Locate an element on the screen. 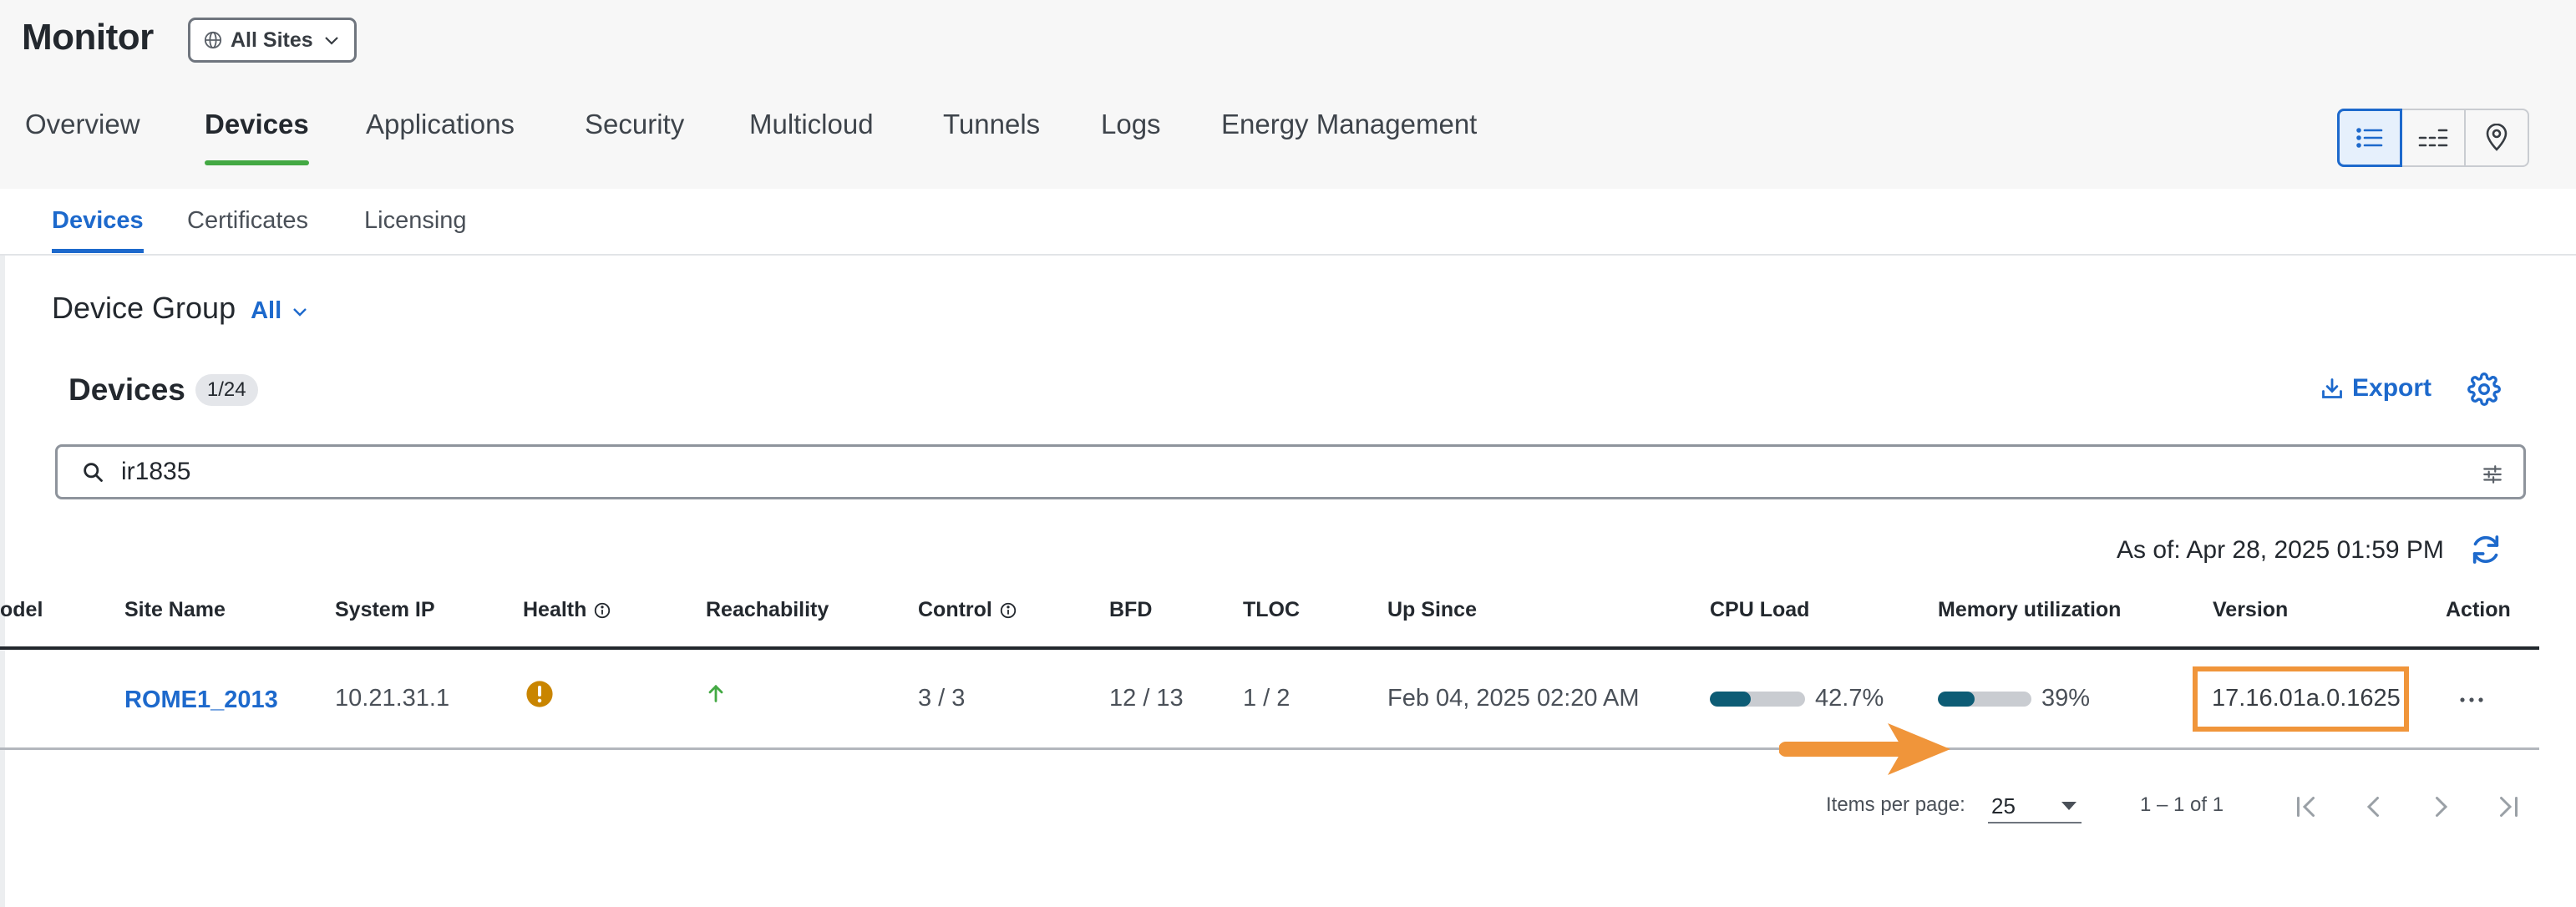 The height and width of the screenshot is (907, 2576). items-per-page-select: 25 is located at coordinates (2035, 807).